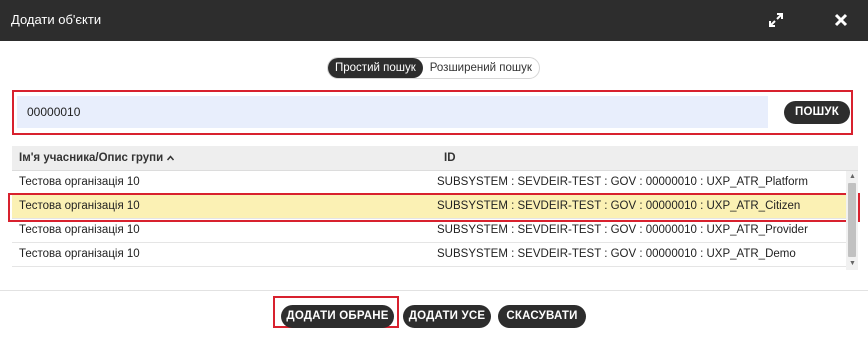 The image size is (868, 337). What do you see at coordinates (481, 68) in the screenshot?
I see `tab-advanced-search: Розширений пошук` at bounding box center [481, 68].